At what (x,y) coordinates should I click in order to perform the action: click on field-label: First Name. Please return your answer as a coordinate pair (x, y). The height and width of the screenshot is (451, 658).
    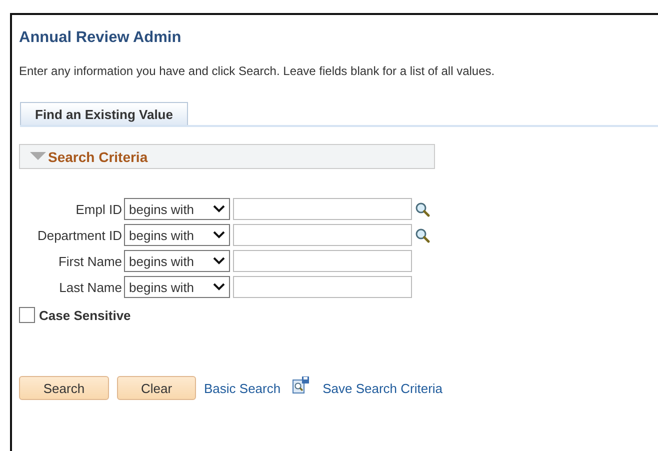
    Looking at the image, I should click on (89, 261).